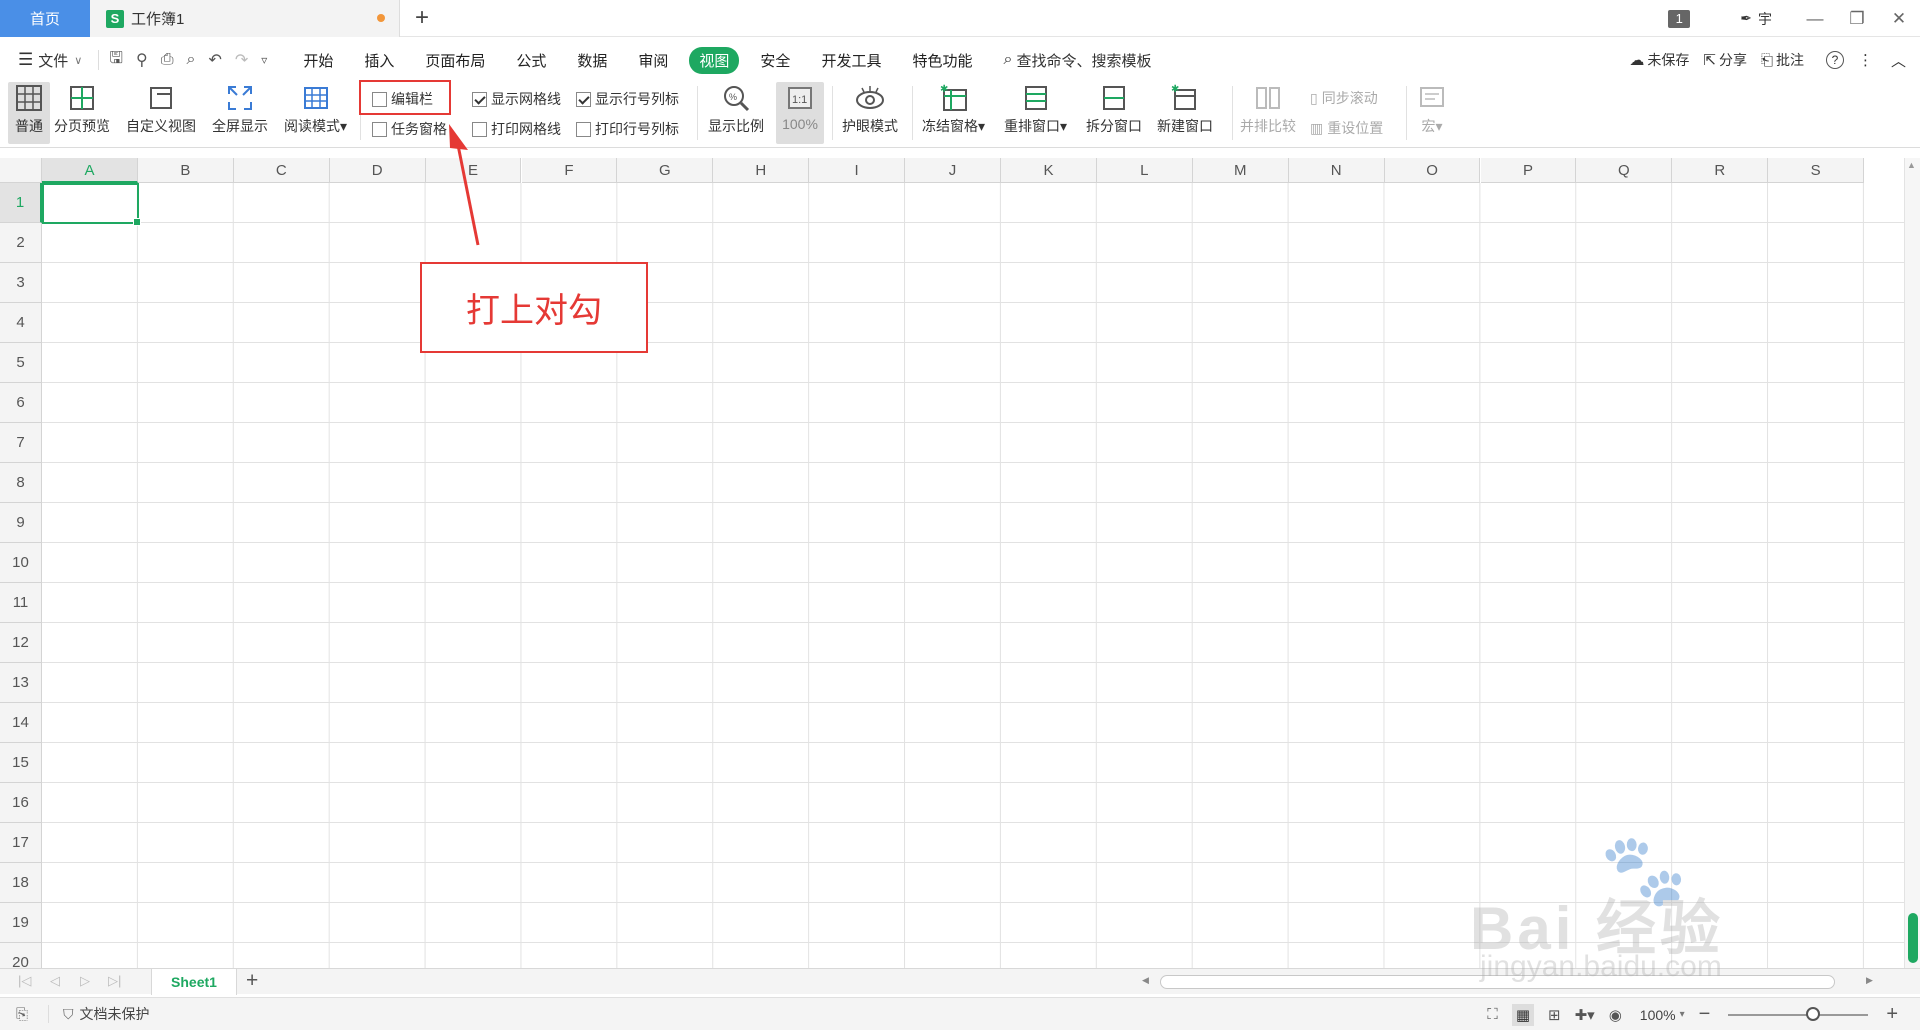 Image resolution: width=1920 pixels, height=1030 pixels. What do you see at coordinates (191, 60) in the screenshot?
I see `print-preview-icon: ⌕` at bounding box center [191, 60].